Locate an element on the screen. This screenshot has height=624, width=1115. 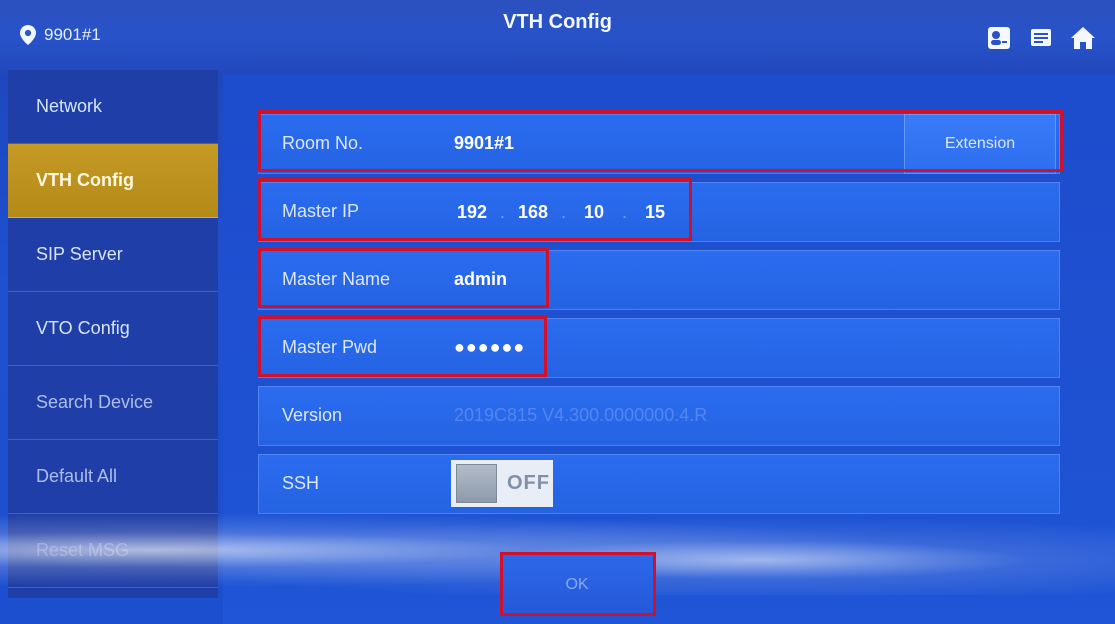
messages-icon is located at coordinates (1041, 38).